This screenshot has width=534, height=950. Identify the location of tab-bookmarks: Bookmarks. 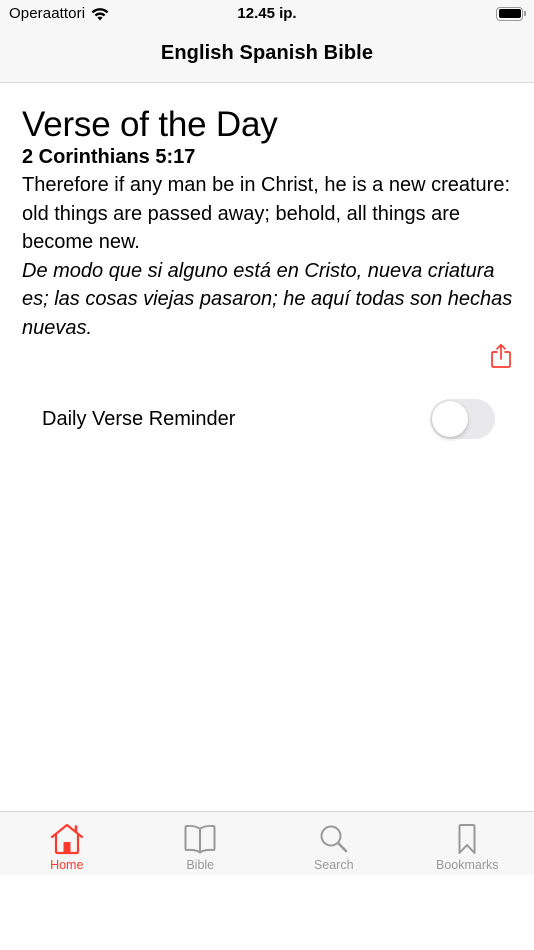
(467, 843).